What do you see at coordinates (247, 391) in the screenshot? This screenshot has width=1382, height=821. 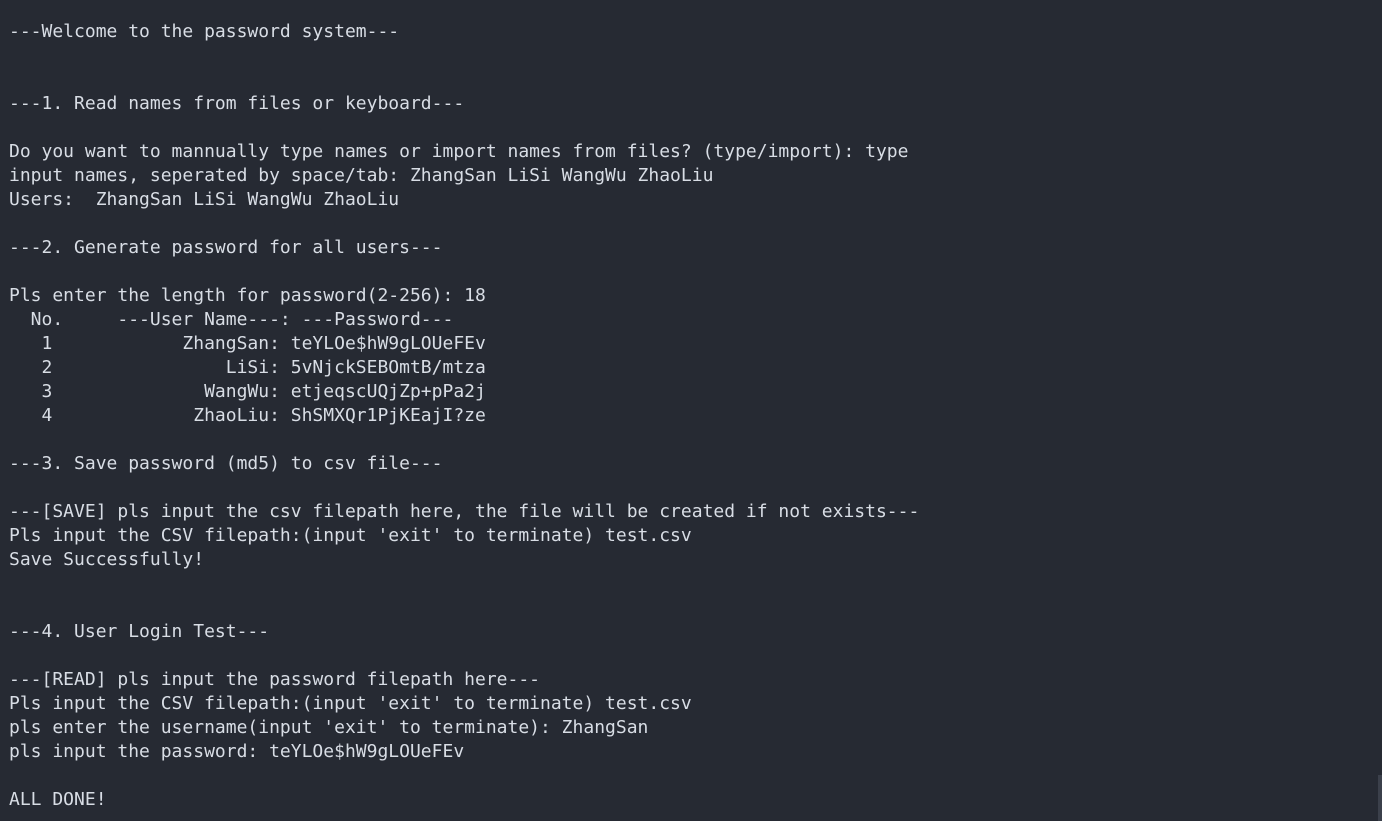 I see `terminal-line: 3 WangWu: etjeqscUQjZp+pPa2j` at bounding box center [247, 391].